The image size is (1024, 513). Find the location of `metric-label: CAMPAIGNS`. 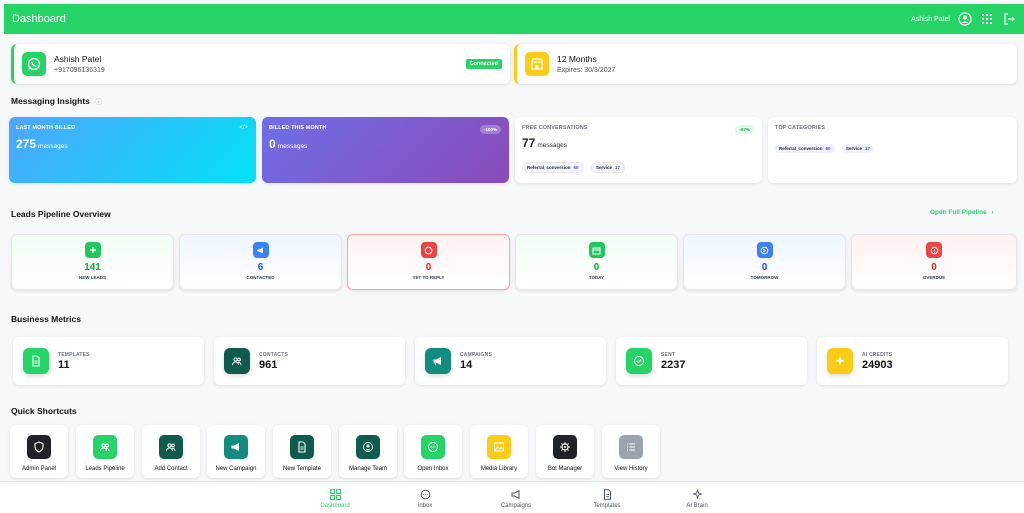

metric-label: CAMPAIGNS is located at coordinates (476, 354).